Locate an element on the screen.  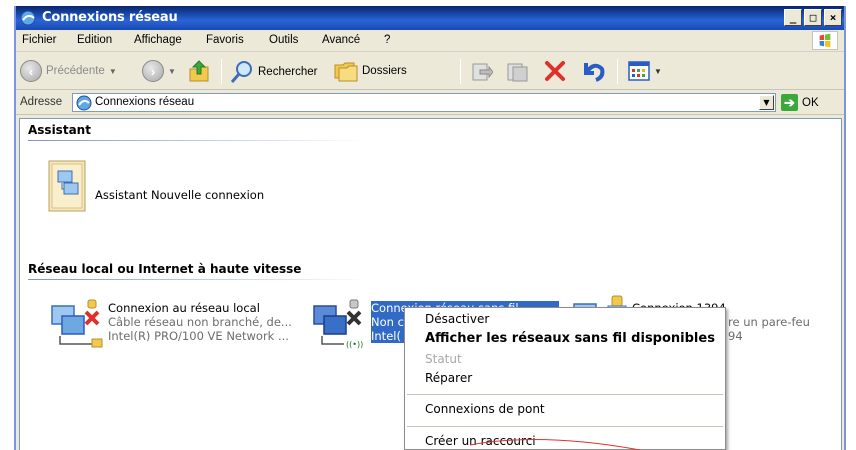
folders-button: Dossiers is located at coordinates (370, 71).